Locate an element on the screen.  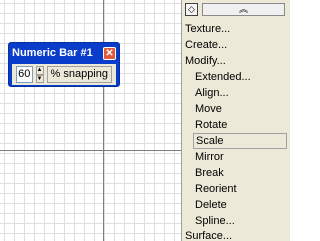
chevron-up-icon: ︽ is located at coordinates (243, 9).